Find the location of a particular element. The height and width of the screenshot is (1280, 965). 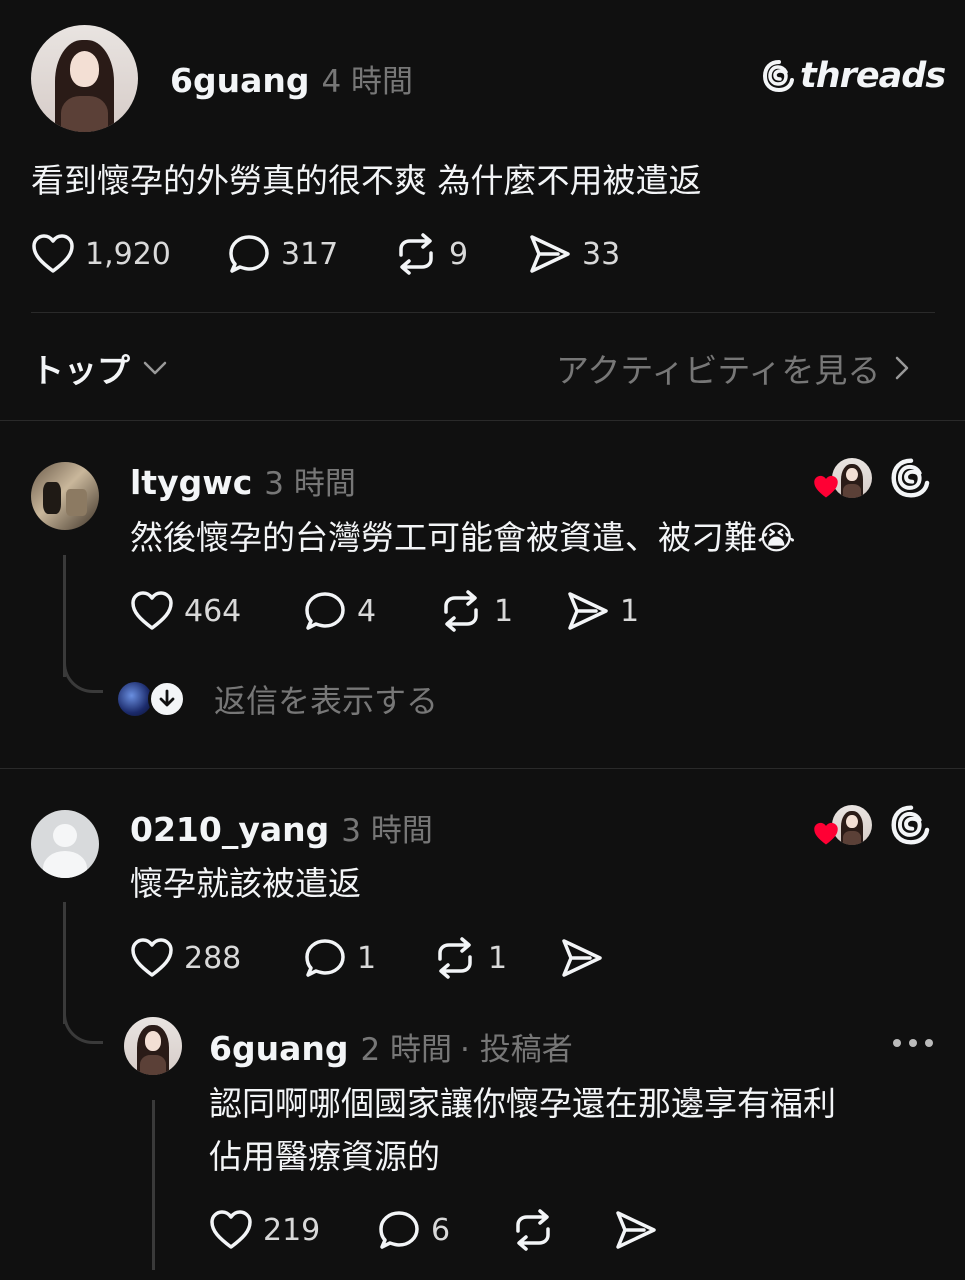

replier-avatar is located at coordinates (135, 699).